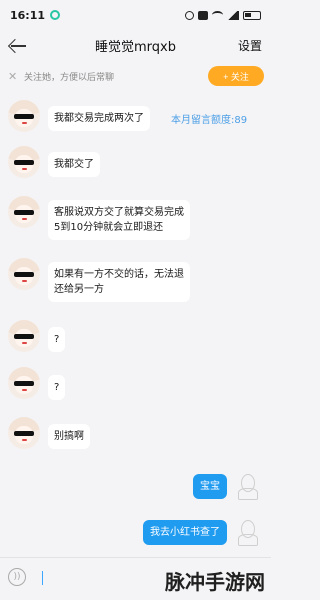  Describe the element at coordinates (109, 227) in the screenshot. I see `message-text-line: 5到10分钟就会立即退还` at that location.